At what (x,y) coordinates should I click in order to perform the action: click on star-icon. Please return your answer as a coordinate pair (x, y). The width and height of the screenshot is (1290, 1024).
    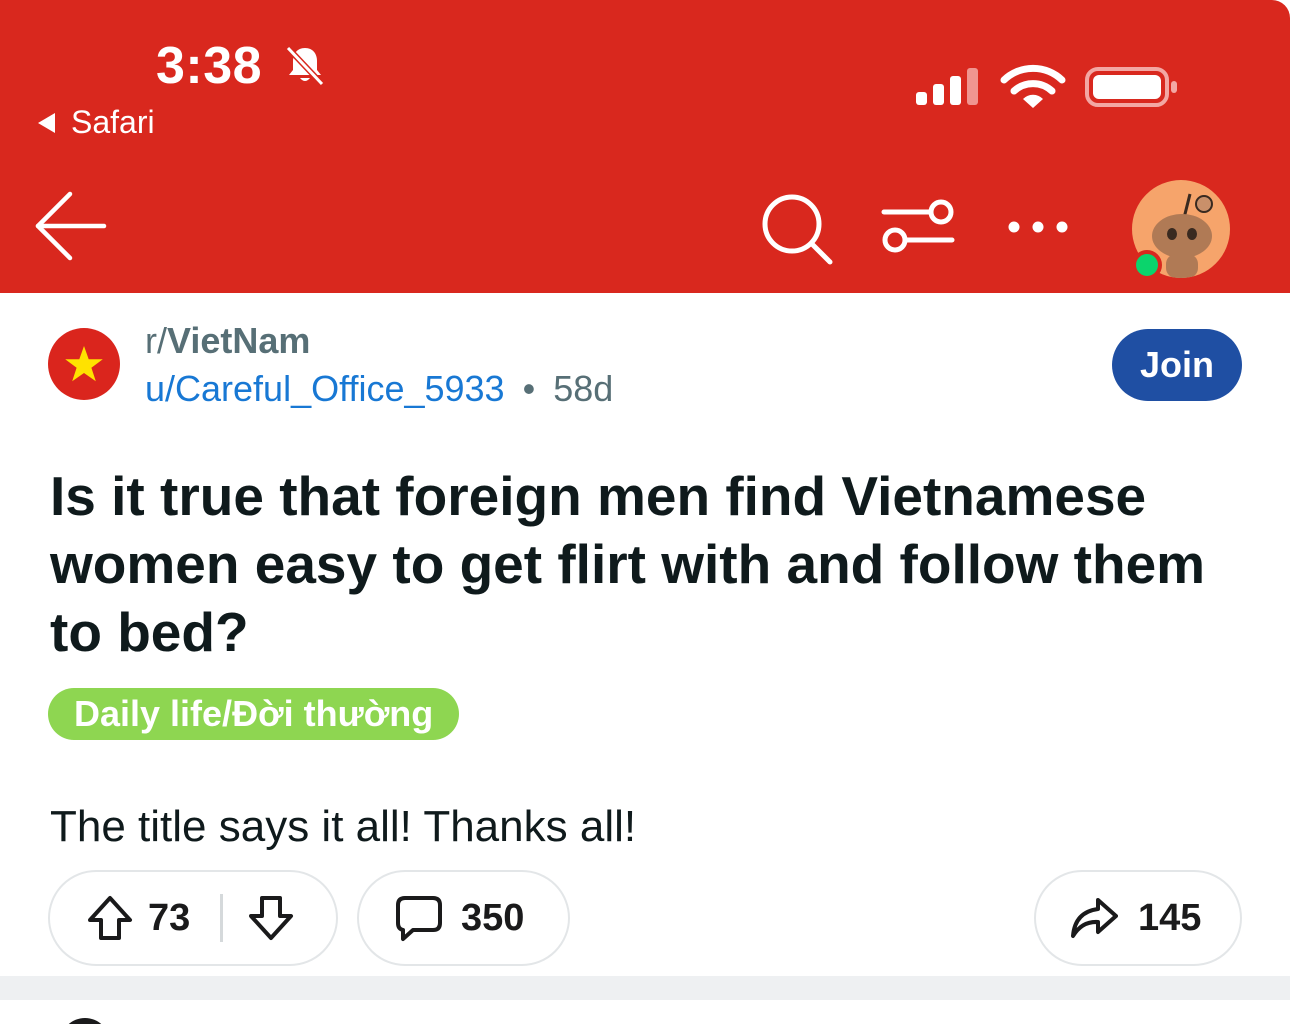
    Looking at the image, I should click on (84, 364).